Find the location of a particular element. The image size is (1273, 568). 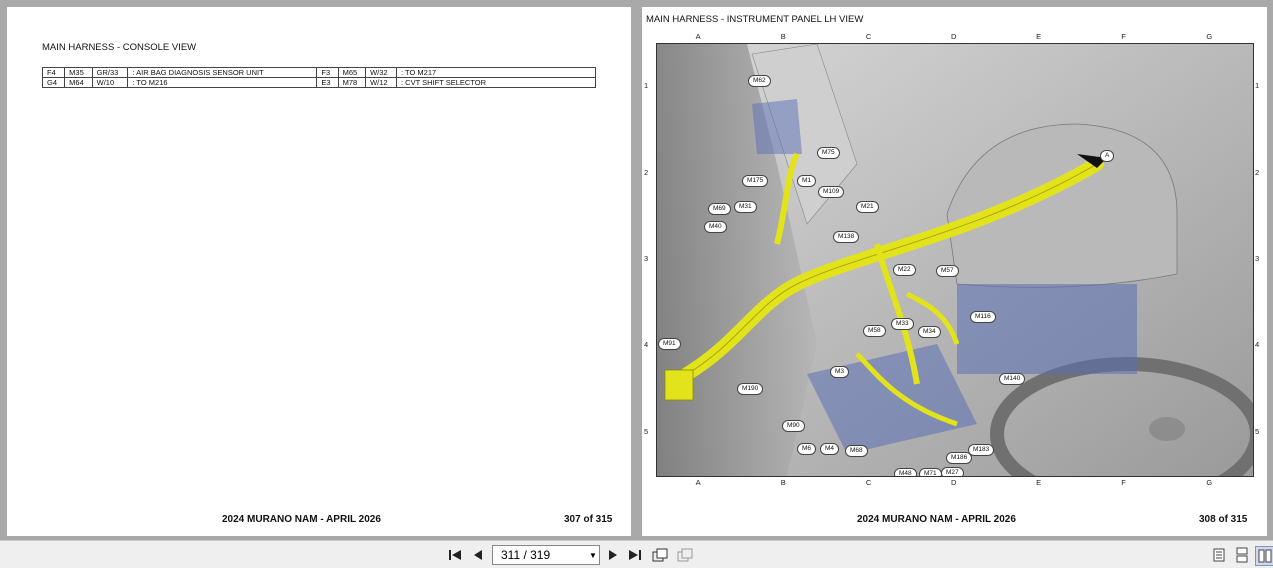

callout-m109: M109 is located at coordinates (831, 192).